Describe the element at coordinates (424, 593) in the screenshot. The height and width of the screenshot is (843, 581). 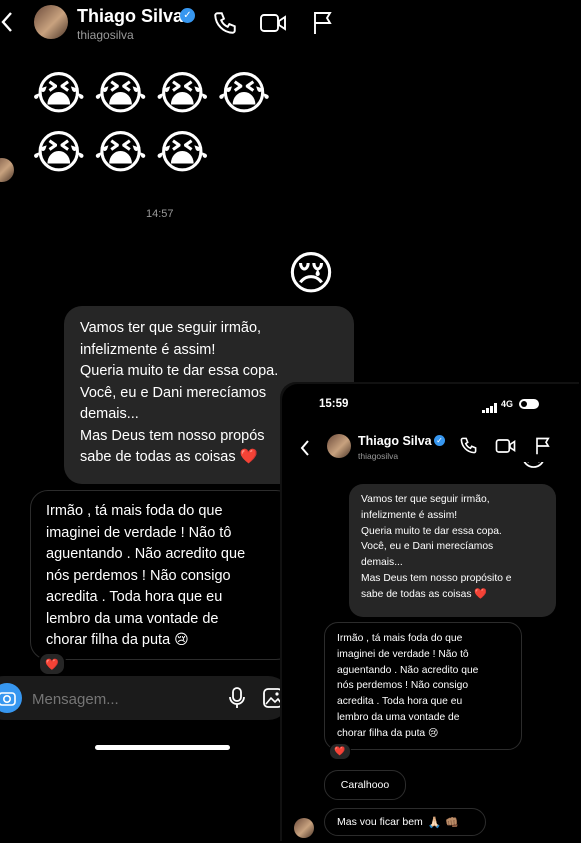
I see `message-line: sabe de todas as coisas ❤️` at that location.